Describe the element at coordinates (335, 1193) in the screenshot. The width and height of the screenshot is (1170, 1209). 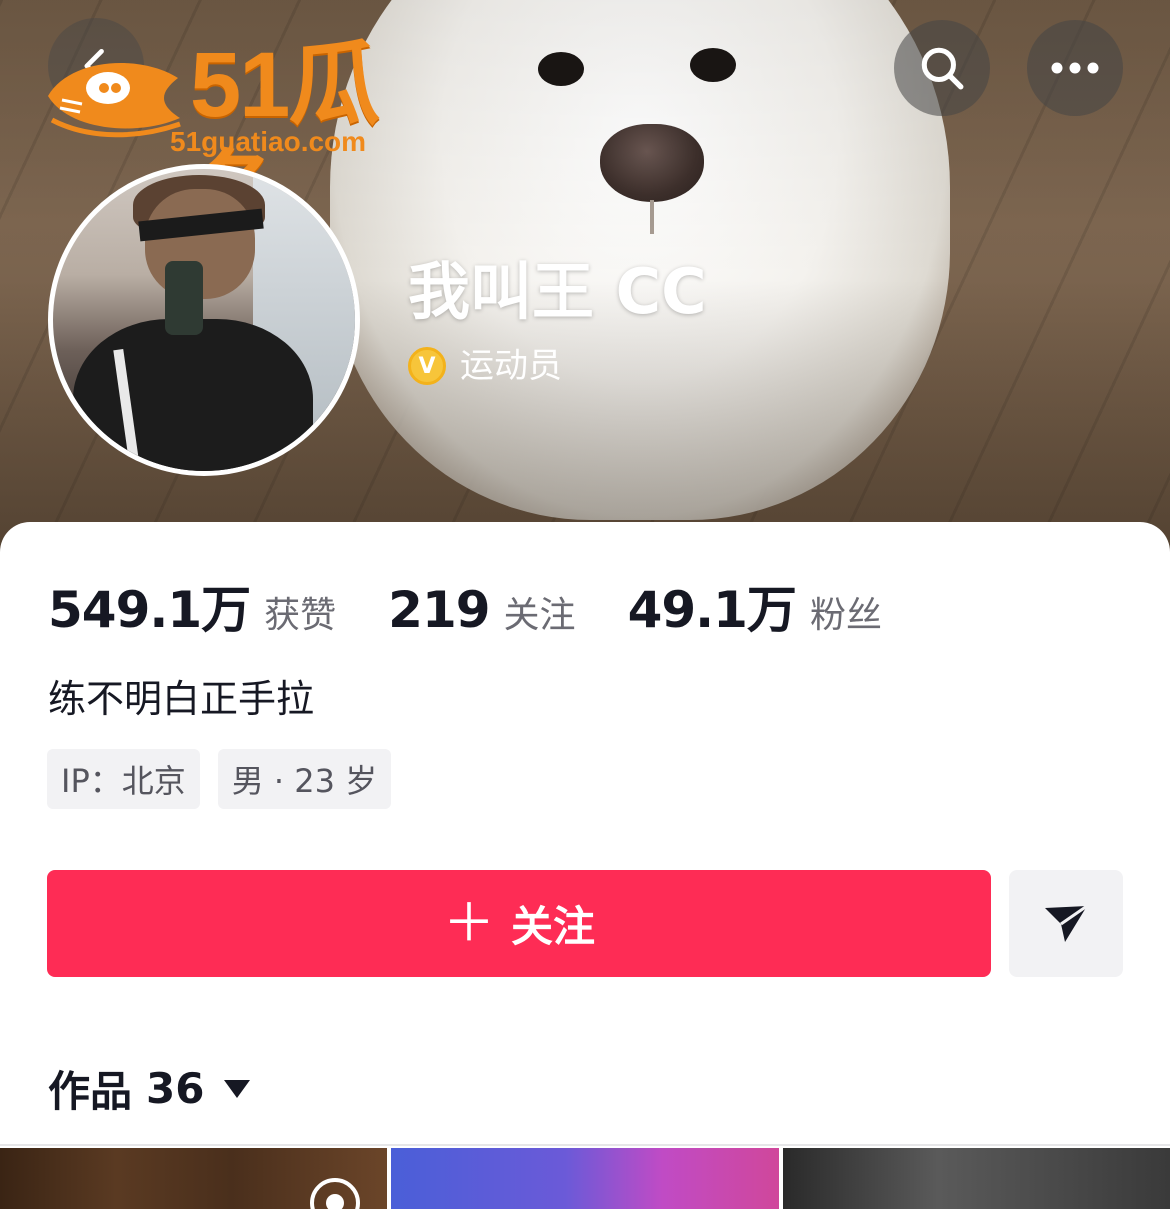
I see `pin-icon` at that location.